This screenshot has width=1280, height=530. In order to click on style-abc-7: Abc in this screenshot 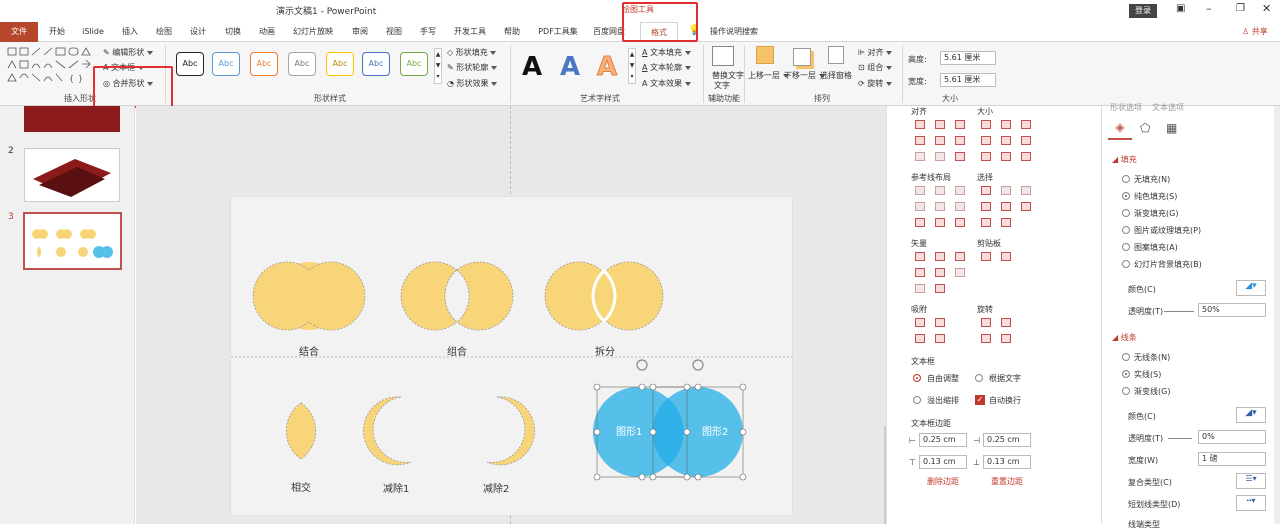, I will do `click(414, 64)`.